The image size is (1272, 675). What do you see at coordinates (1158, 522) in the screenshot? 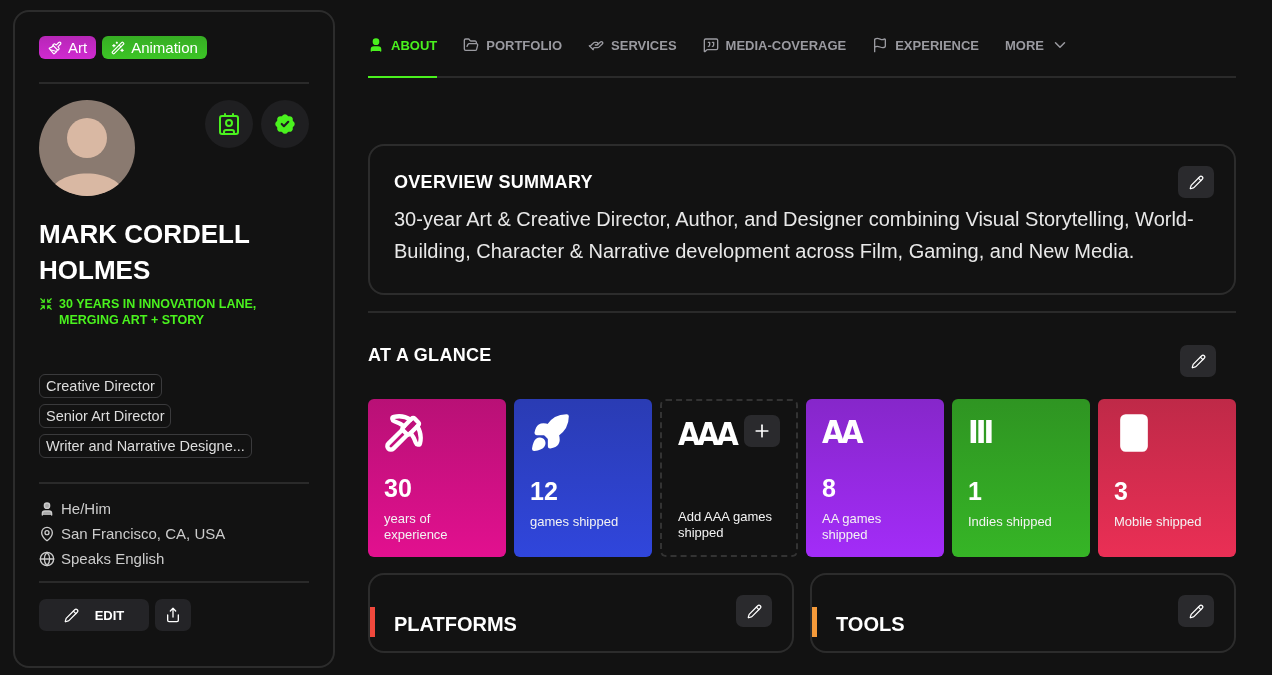
I see `stat-label: Mobile shipped` at bounding box center [1158, 522].